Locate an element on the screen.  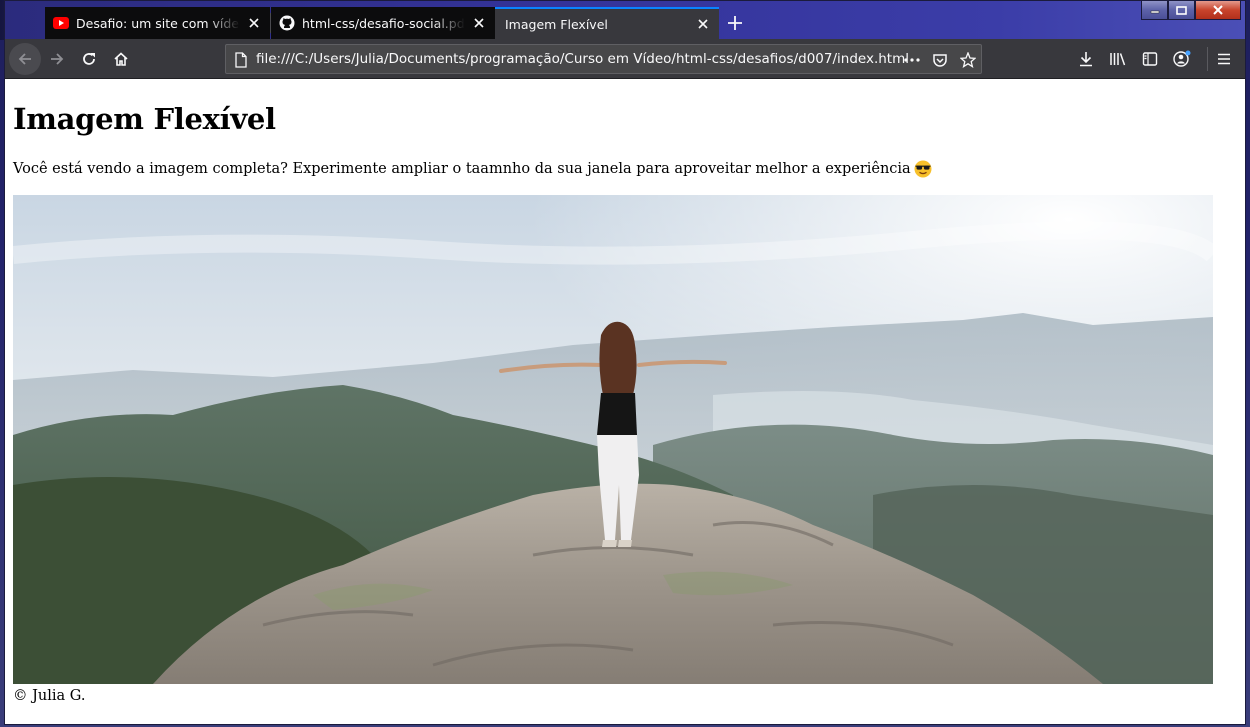
tab-github-pdf: html-css/desafio-social.pdf at m is located at coordinates (383, 23).